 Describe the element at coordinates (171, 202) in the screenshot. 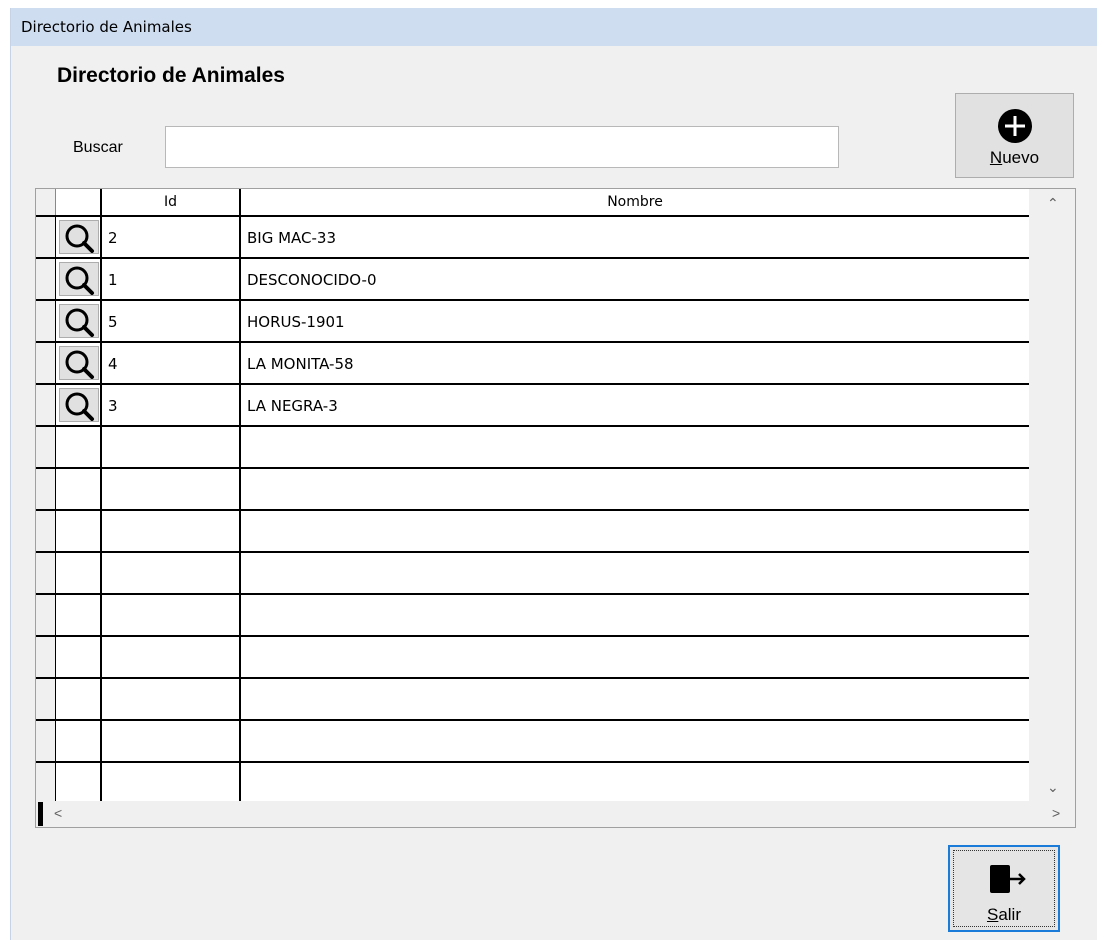

I see `column-header-id: Id` at that location.